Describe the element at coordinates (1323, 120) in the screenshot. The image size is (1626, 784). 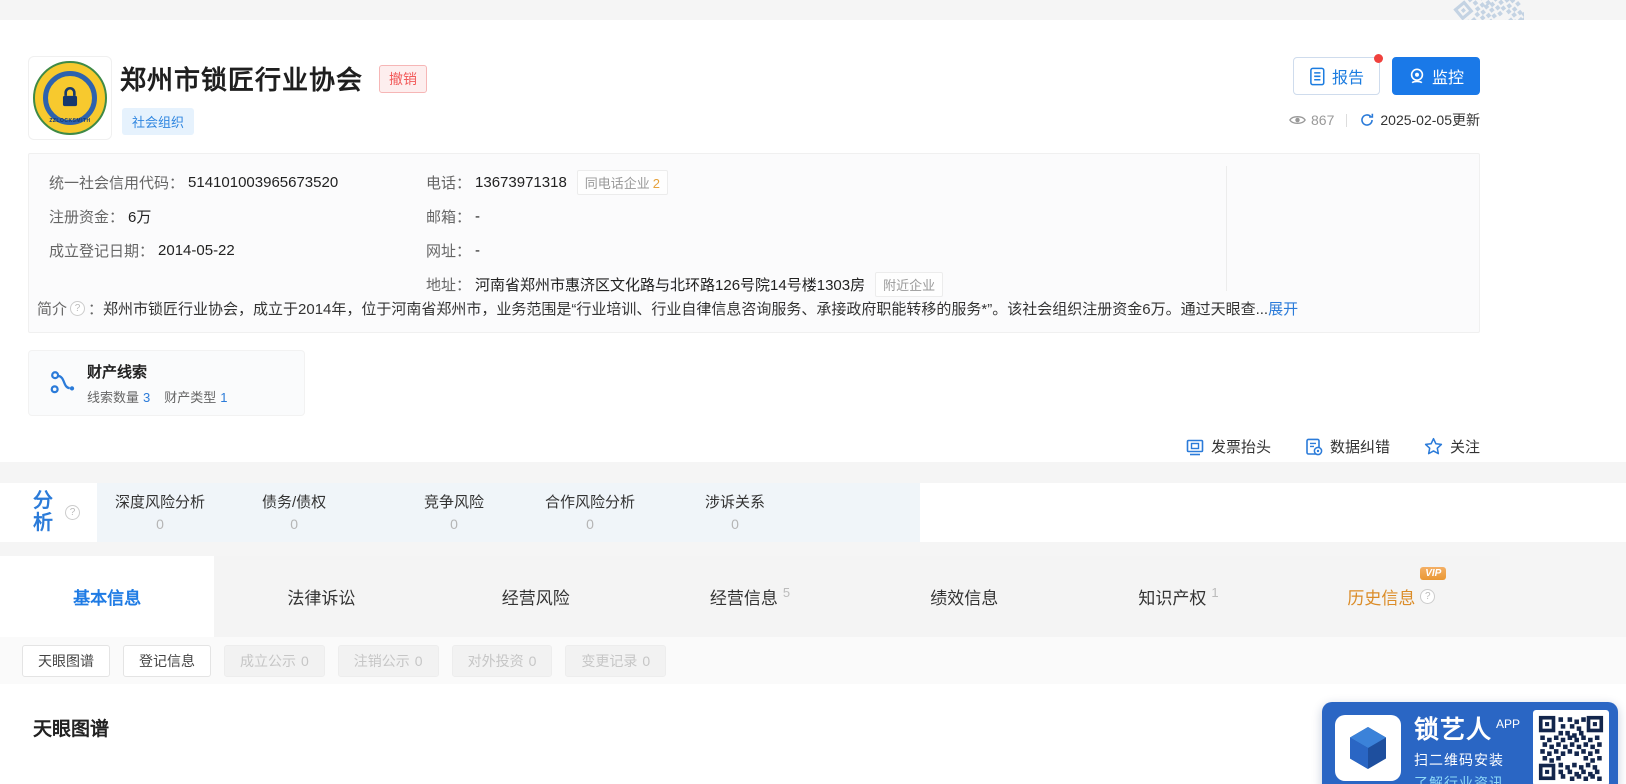
I see `view-count: 867` at that location.